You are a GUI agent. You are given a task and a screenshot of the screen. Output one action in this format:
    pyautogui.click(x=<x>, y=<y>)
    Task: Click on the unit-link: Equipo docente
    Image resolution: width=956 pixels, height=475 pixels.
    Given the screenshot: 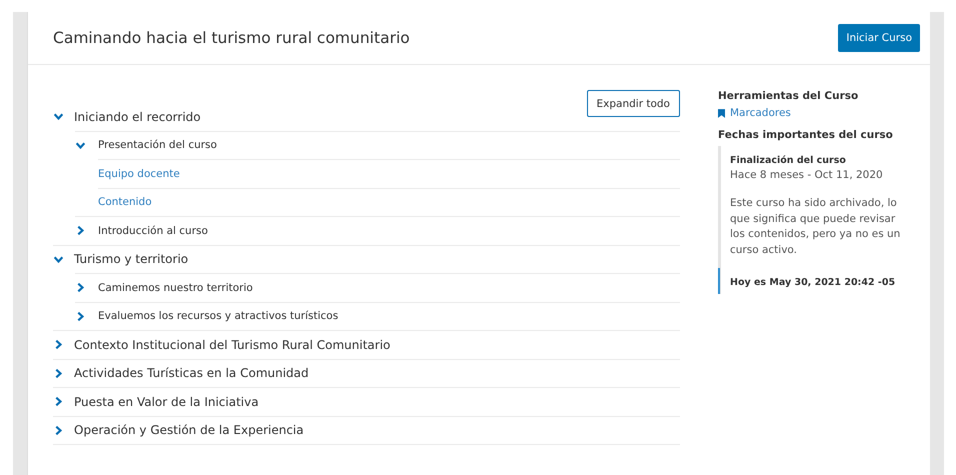 What is the action you would take?
    pyautogui.click(x=139, y=174)
    